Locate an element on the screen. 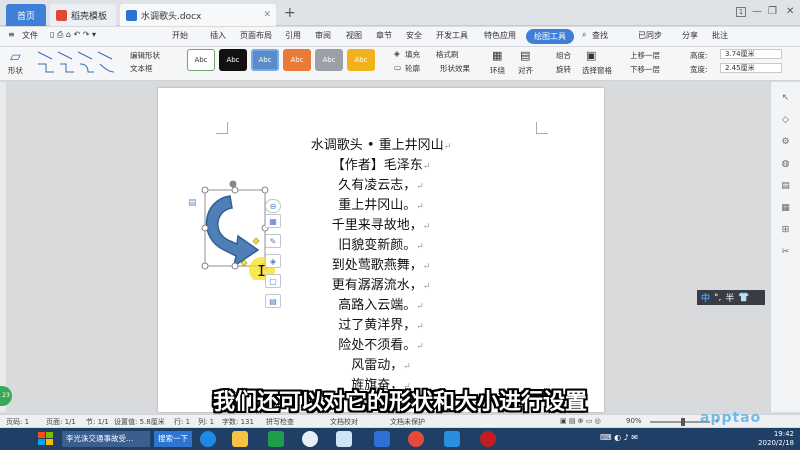  wechat-icon is located at coordinates (344, 439).